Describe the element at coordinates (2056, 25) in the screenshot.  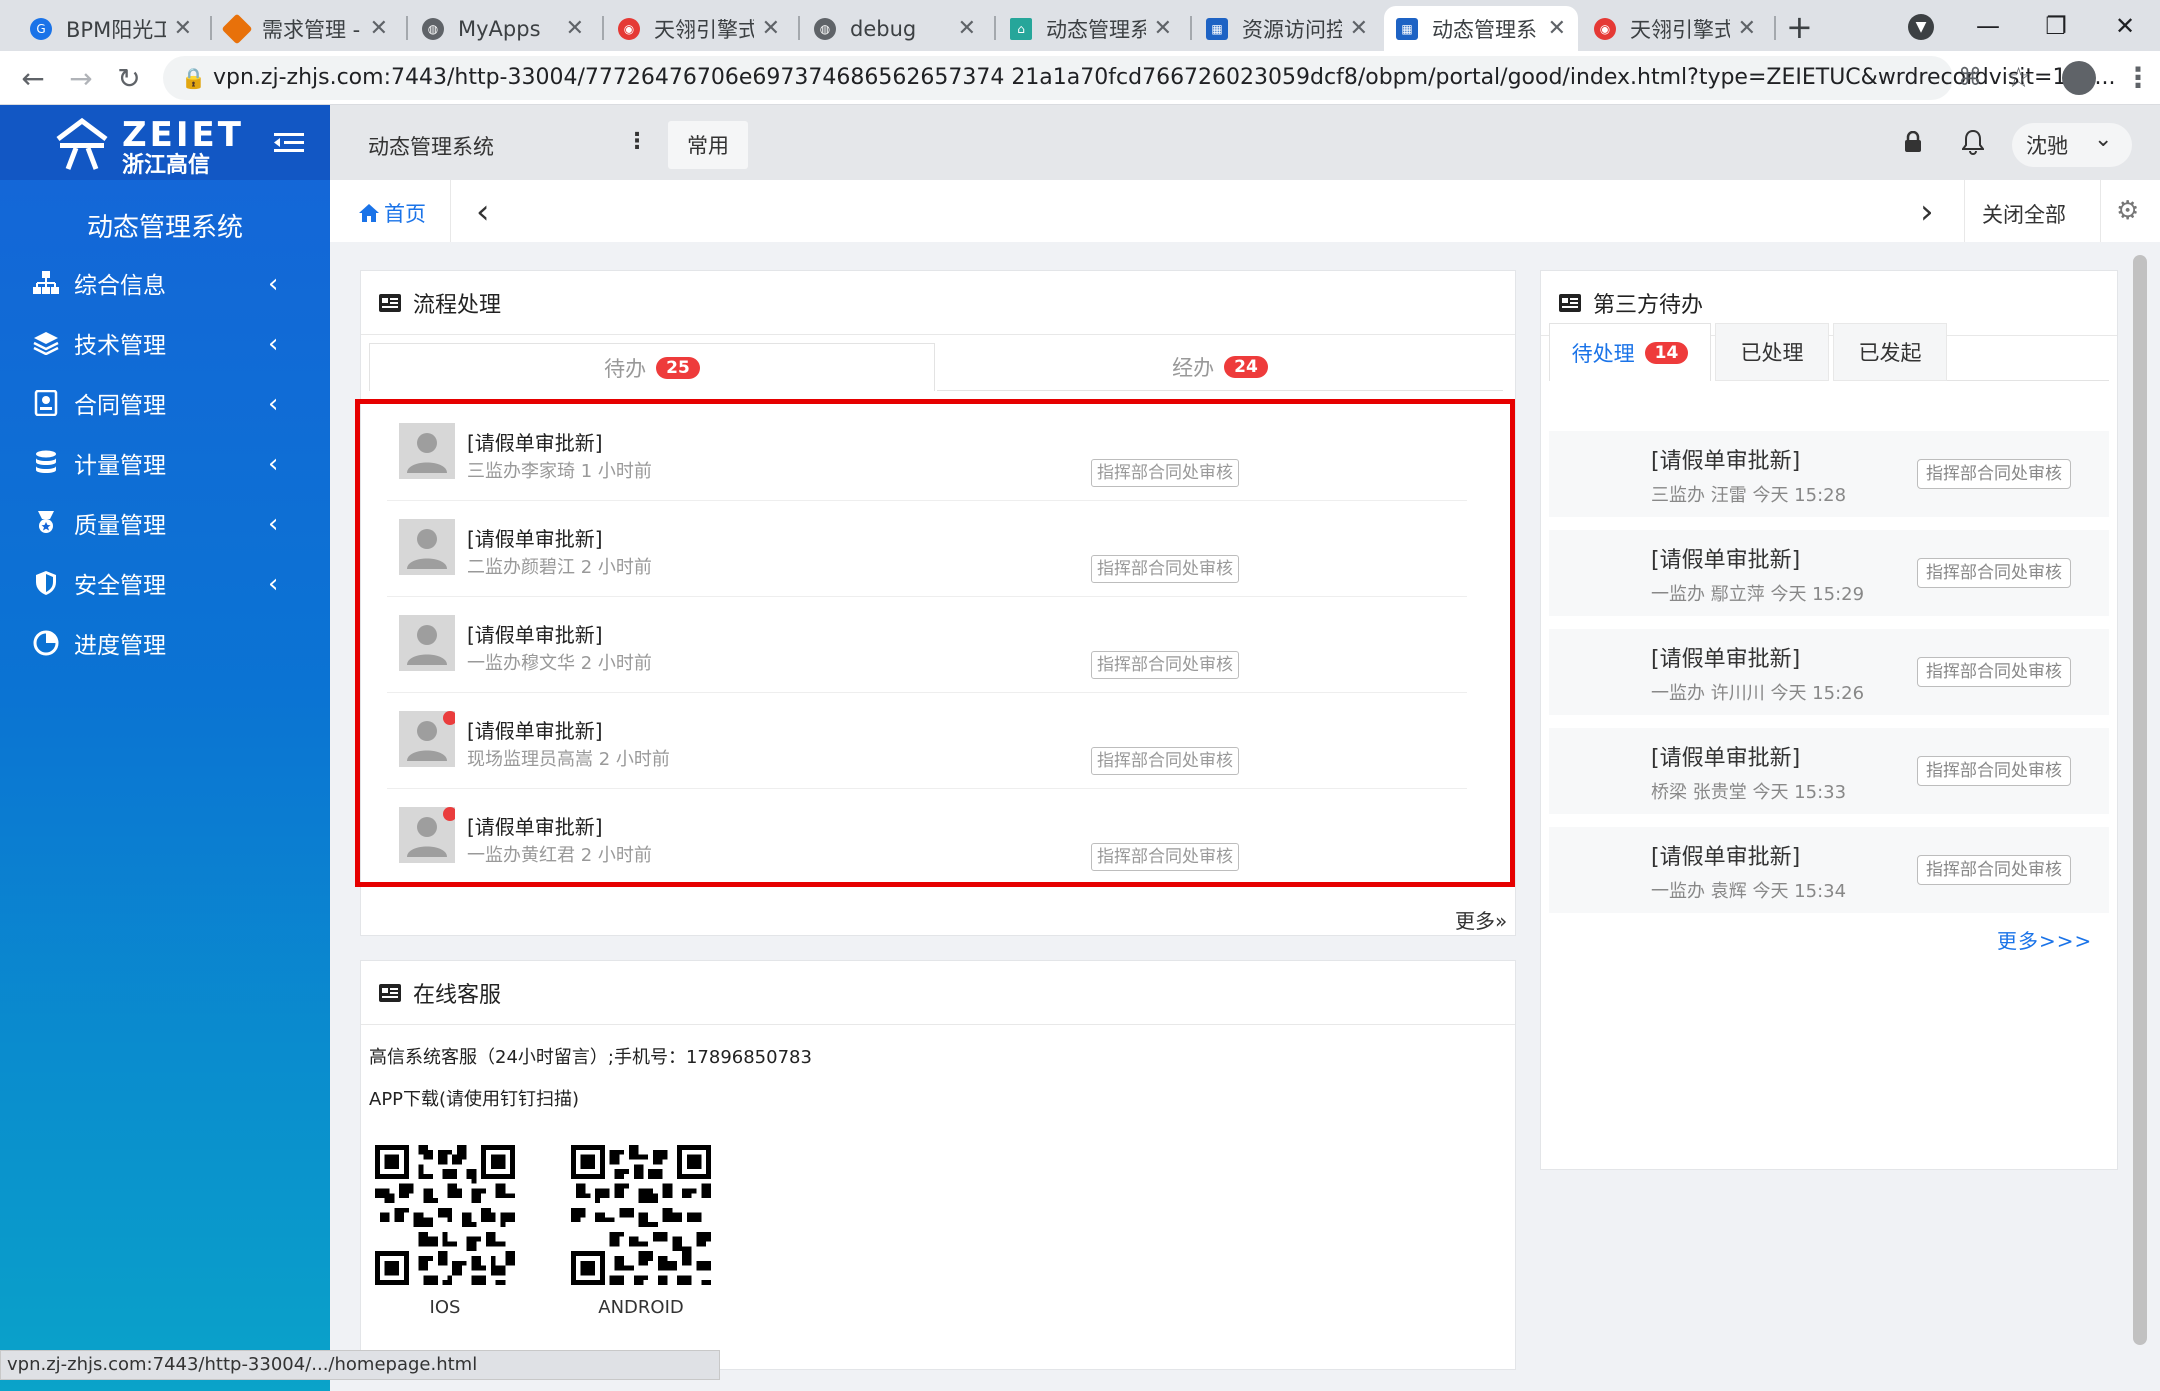
I see `restore-icon: ❐` at that location.